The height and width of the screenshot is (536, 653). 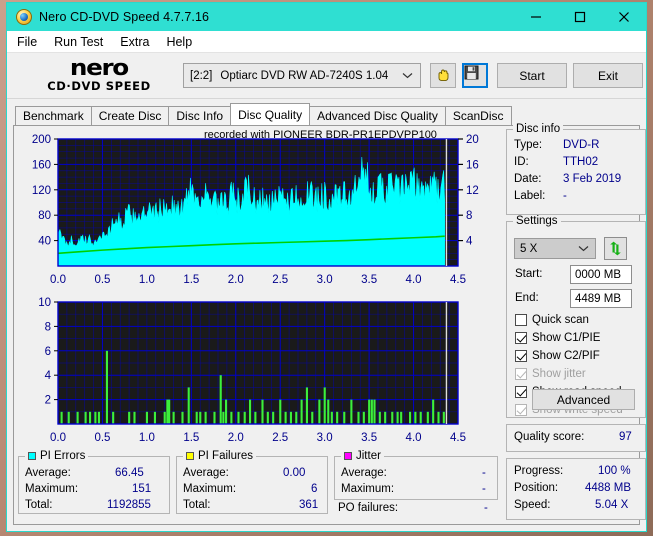 What do you see at coordinates (443, 75) in the screenshot?
I see `hand-tool-icon` at bounding box center [443, 75].